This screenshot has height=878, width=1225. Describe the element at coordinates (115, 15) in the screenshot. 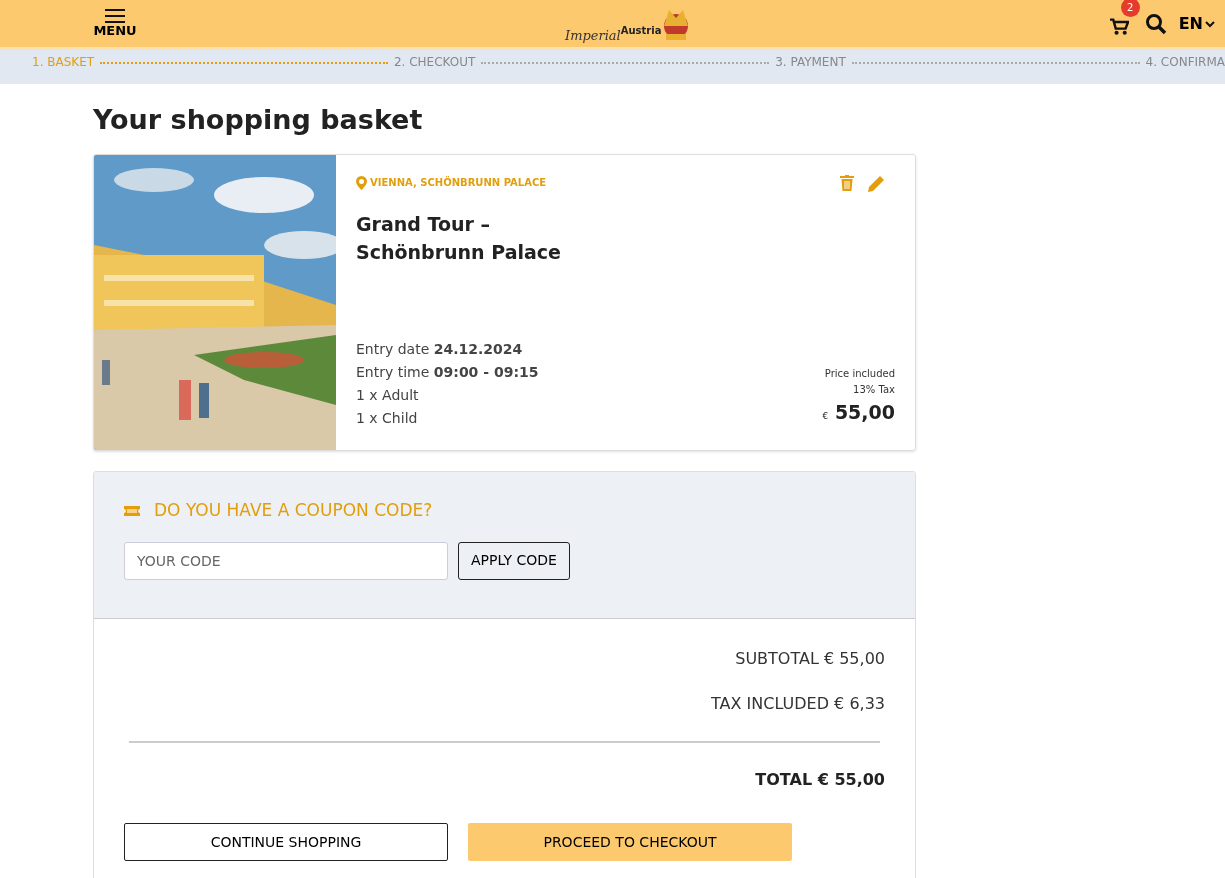

I see `menu-icon` at that location.